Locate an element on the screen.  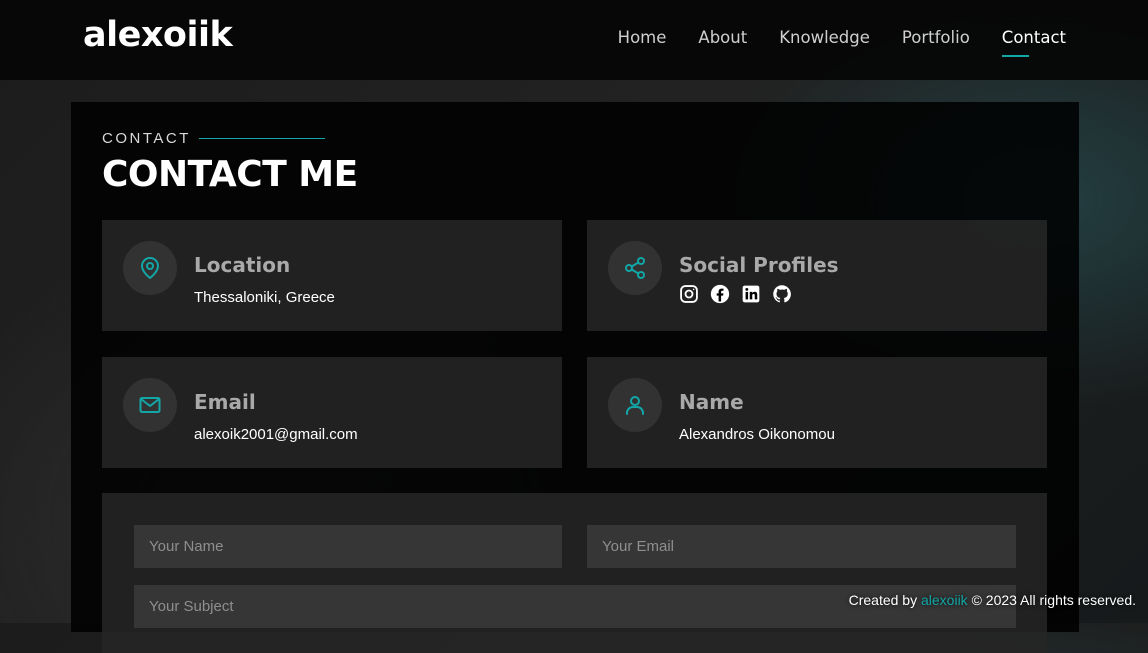
email-title: Email is located at coordinates (225, 402).